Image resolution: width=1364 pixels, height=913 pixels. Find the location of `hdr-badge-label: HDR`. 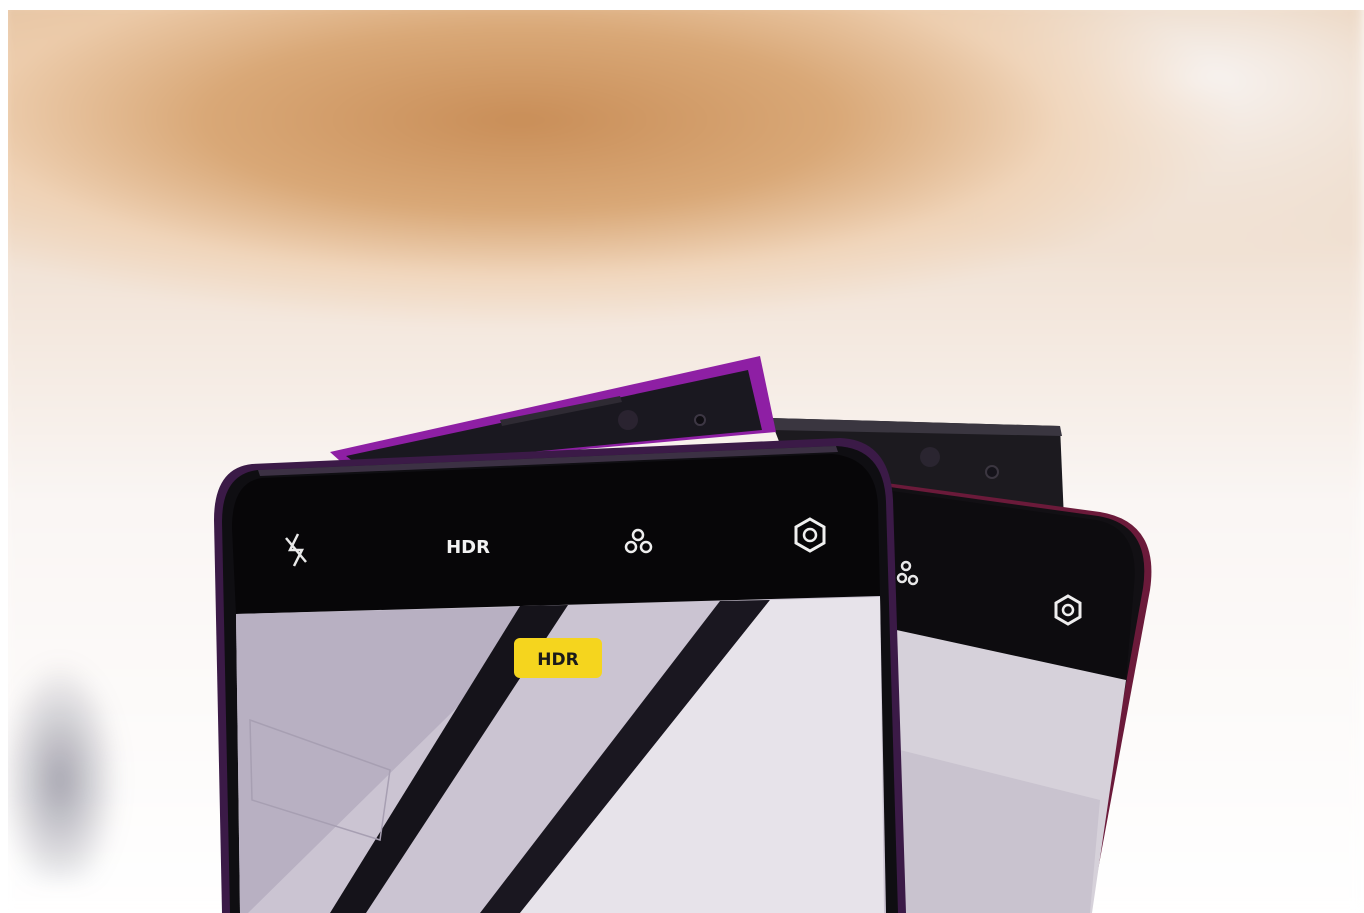

hdr-badge-label: HDR is located at coordinates (557, 660).